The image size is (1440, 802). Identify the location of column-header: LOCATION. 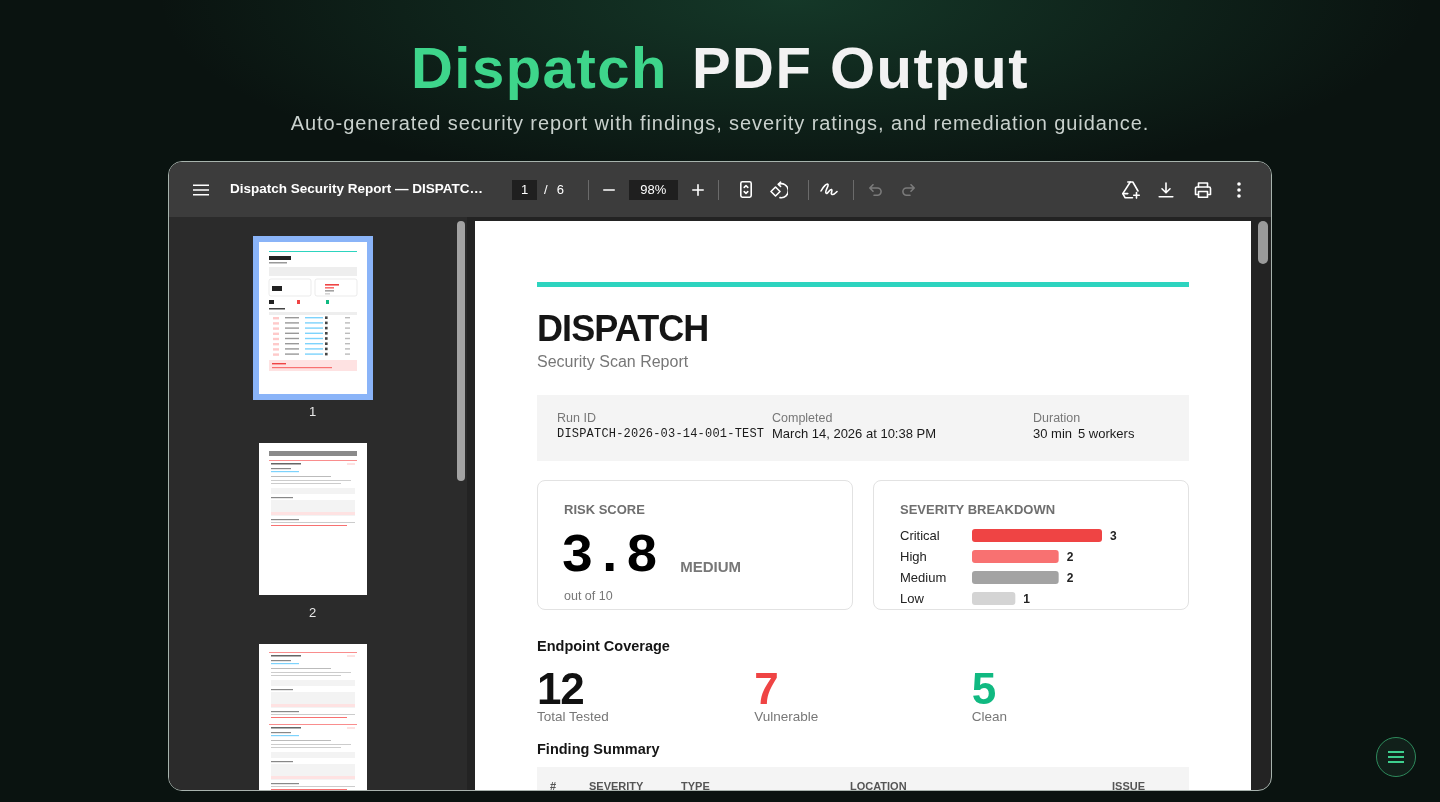
(878, 784).